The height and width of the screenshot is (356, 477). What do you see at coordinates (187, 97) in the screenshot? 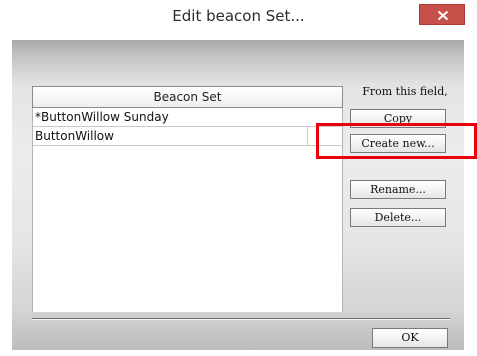
I see `beacon-set-column-header: Beacon Set` at bounding box center [187, 97].